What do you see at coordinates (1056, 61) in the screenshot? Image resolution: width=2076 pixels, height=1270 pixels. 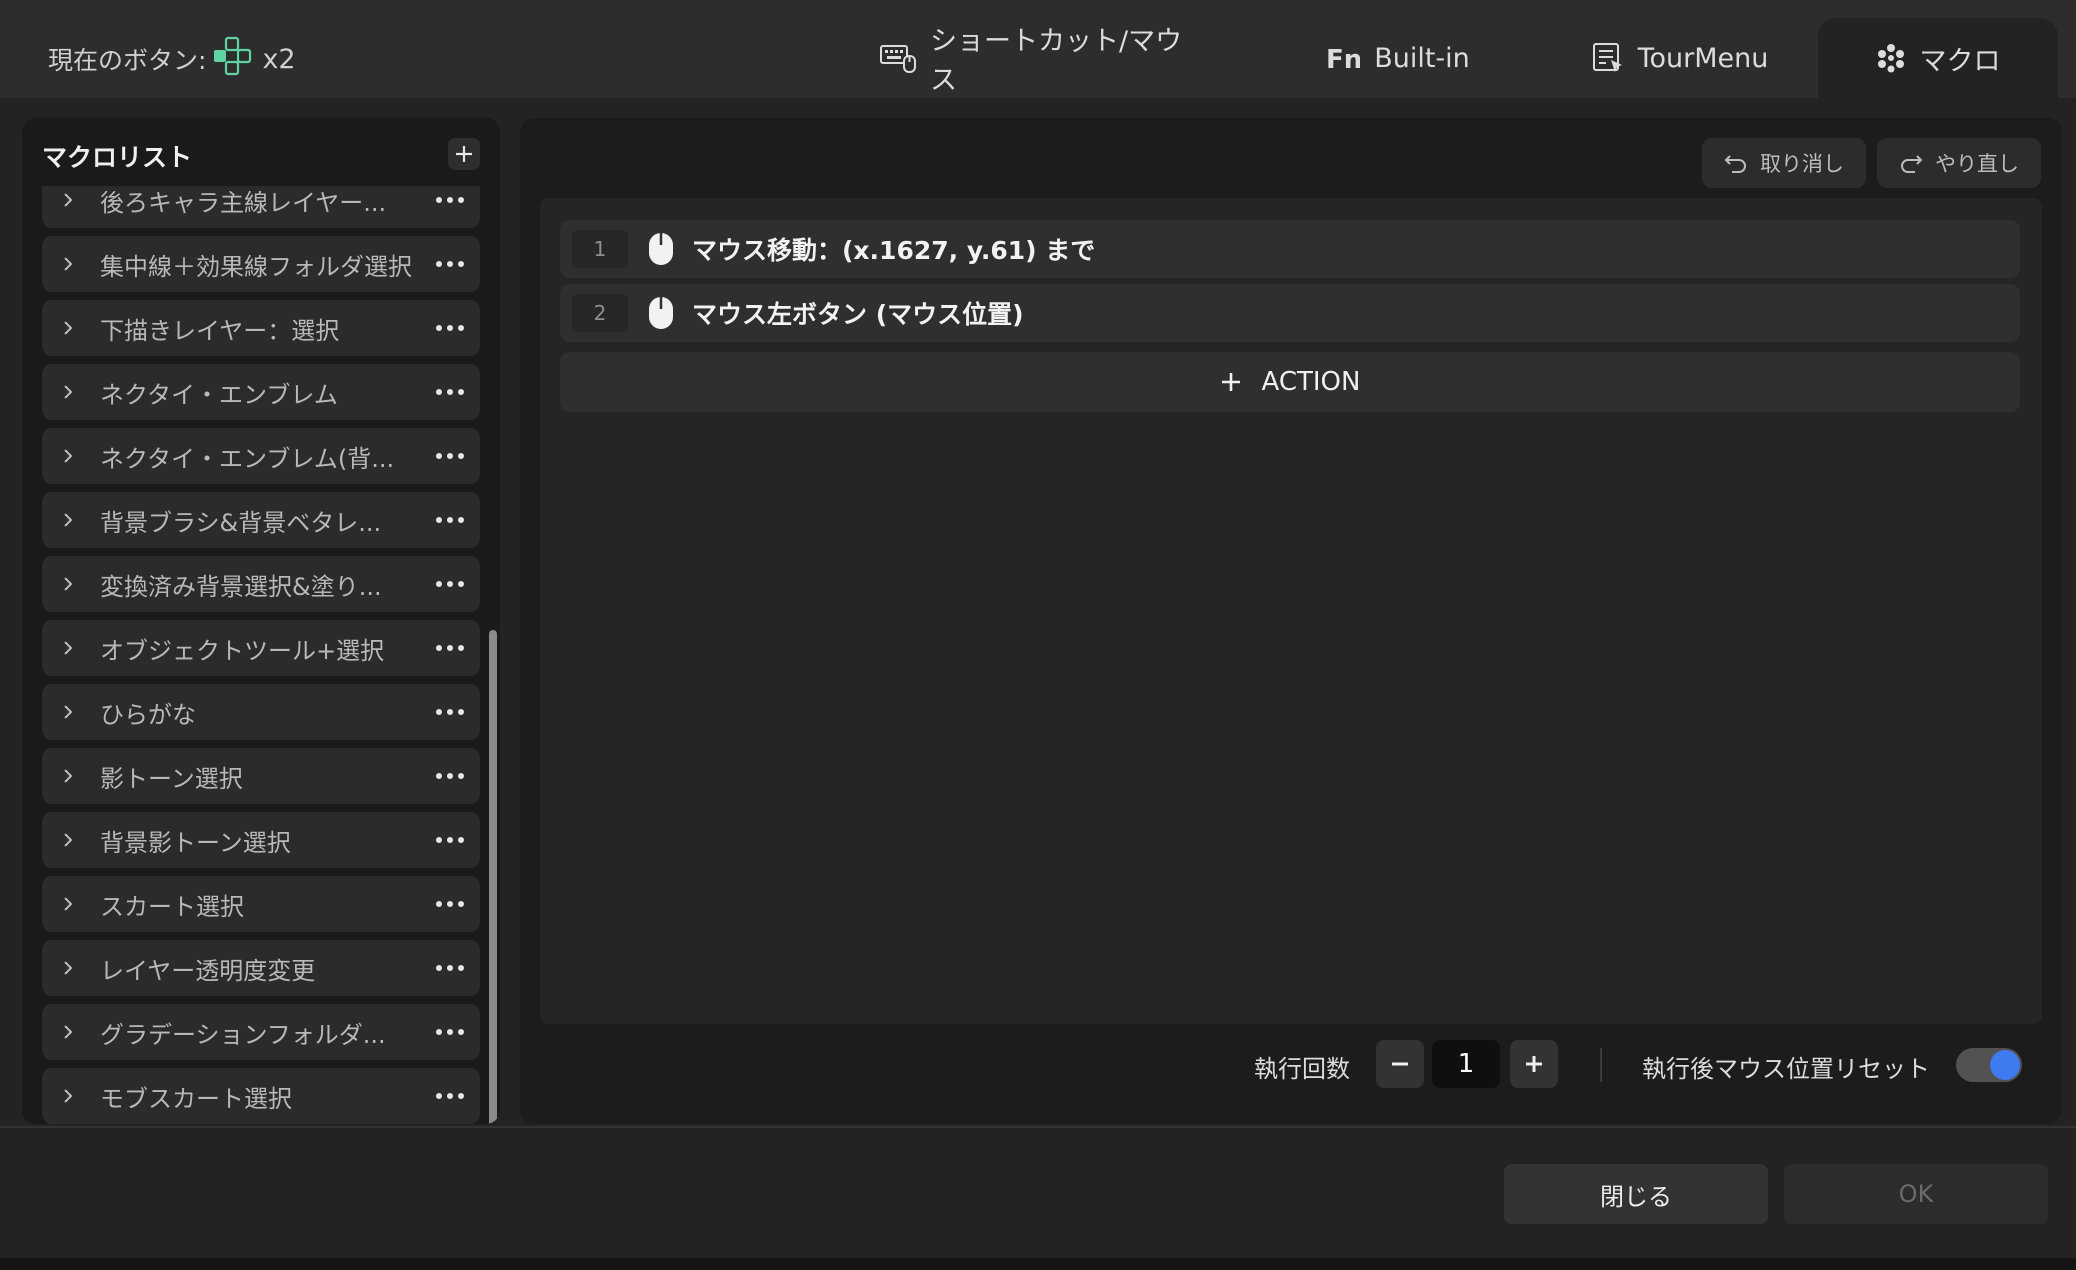 I see `tab-label: ショートカット/マウス` at bounding box center [1056, 61].